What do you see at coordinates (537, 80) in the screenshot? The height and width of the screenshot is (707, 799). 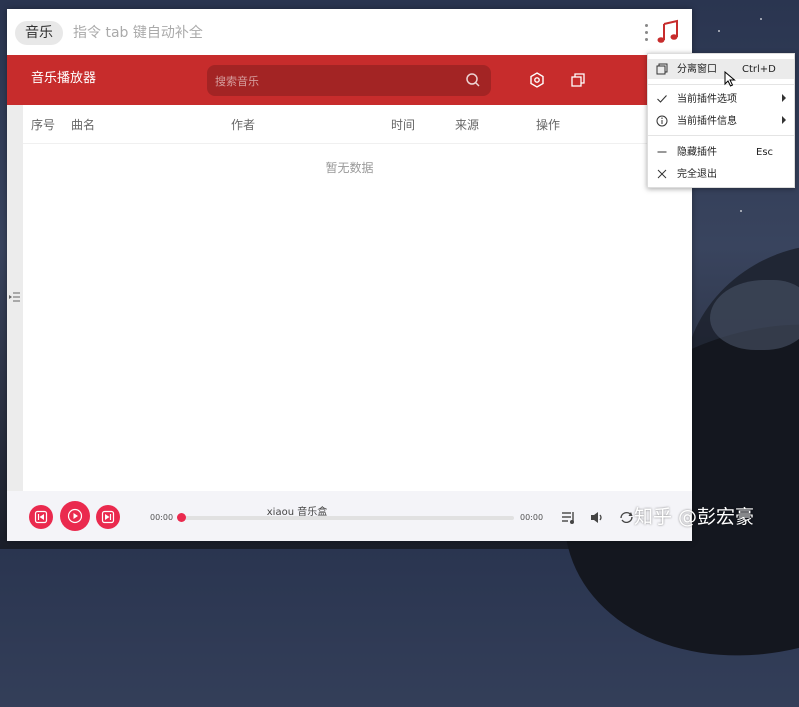 I see `settings-icon` at bounding box center [537, 80].